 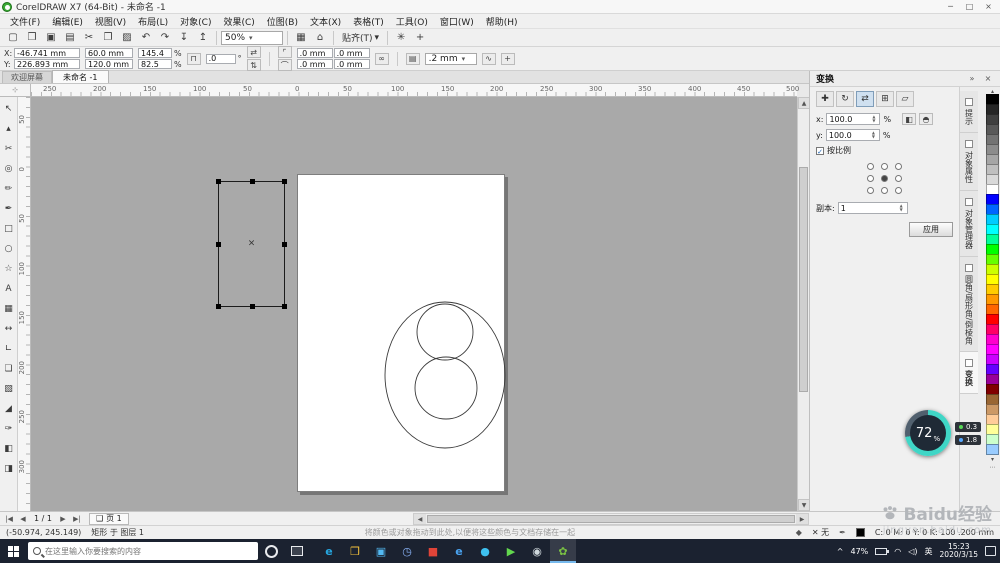 I want to click on paste-icon: ▨, so click(x=127, y=38).